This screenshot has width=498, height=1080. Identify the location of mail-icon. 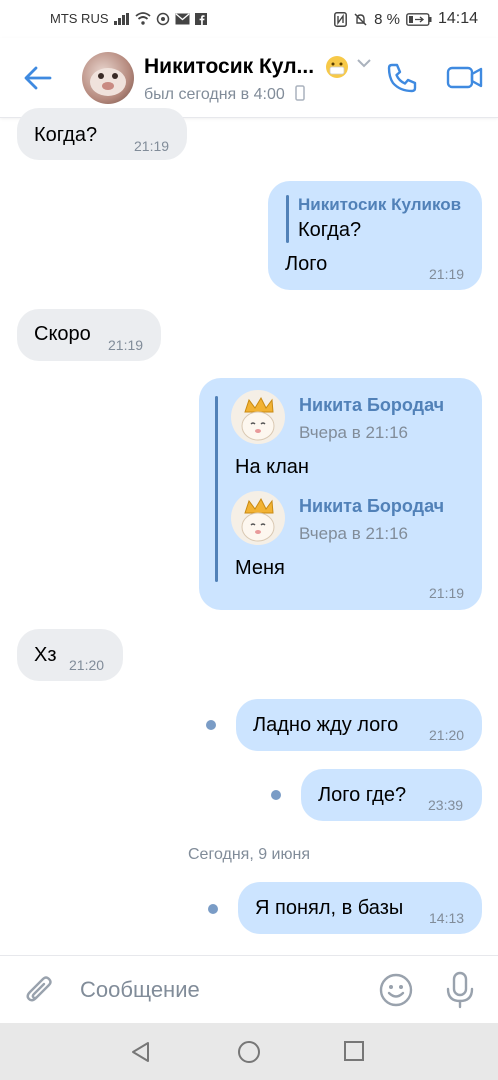
(182, 18).